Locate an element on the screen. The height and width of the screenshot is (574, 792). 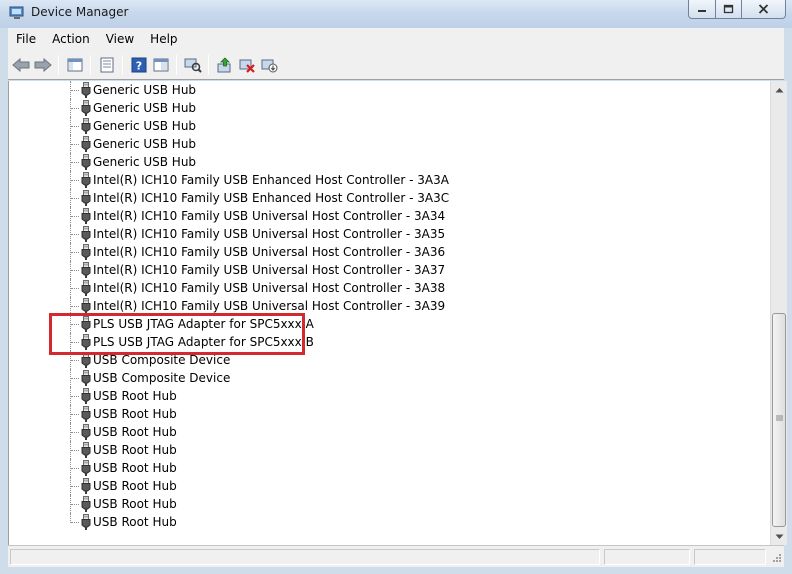
minimize-button is located at coordinates (702, 9).